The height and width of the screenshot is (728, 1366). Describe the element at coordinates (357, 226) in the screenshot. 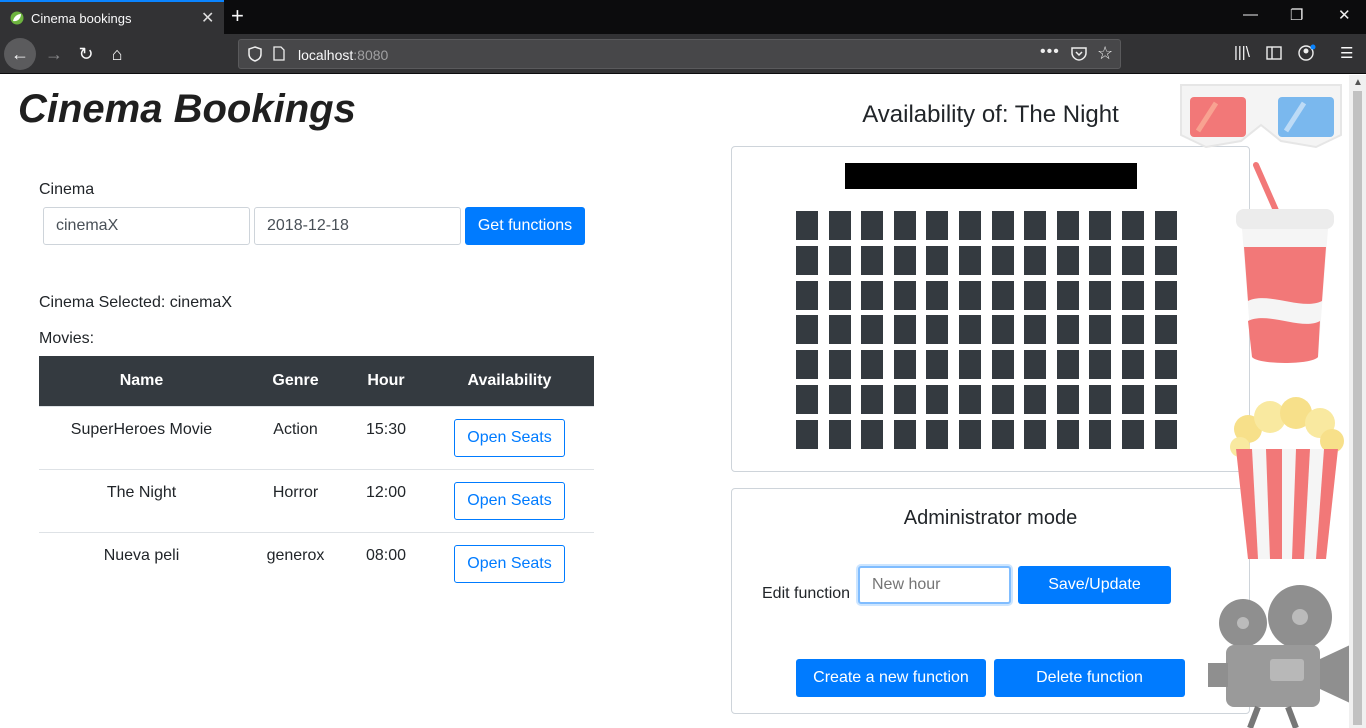

I see `date-input: 2018-12-18` at that location.